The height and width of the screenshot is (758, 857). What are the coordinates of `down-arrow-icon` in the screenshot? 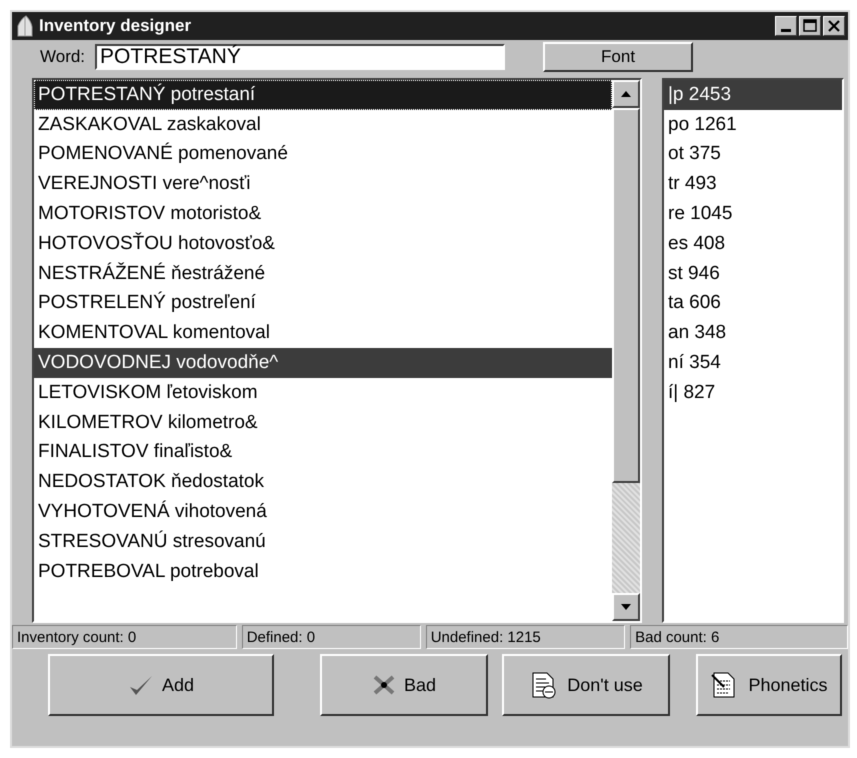 It's located at (626, 607).